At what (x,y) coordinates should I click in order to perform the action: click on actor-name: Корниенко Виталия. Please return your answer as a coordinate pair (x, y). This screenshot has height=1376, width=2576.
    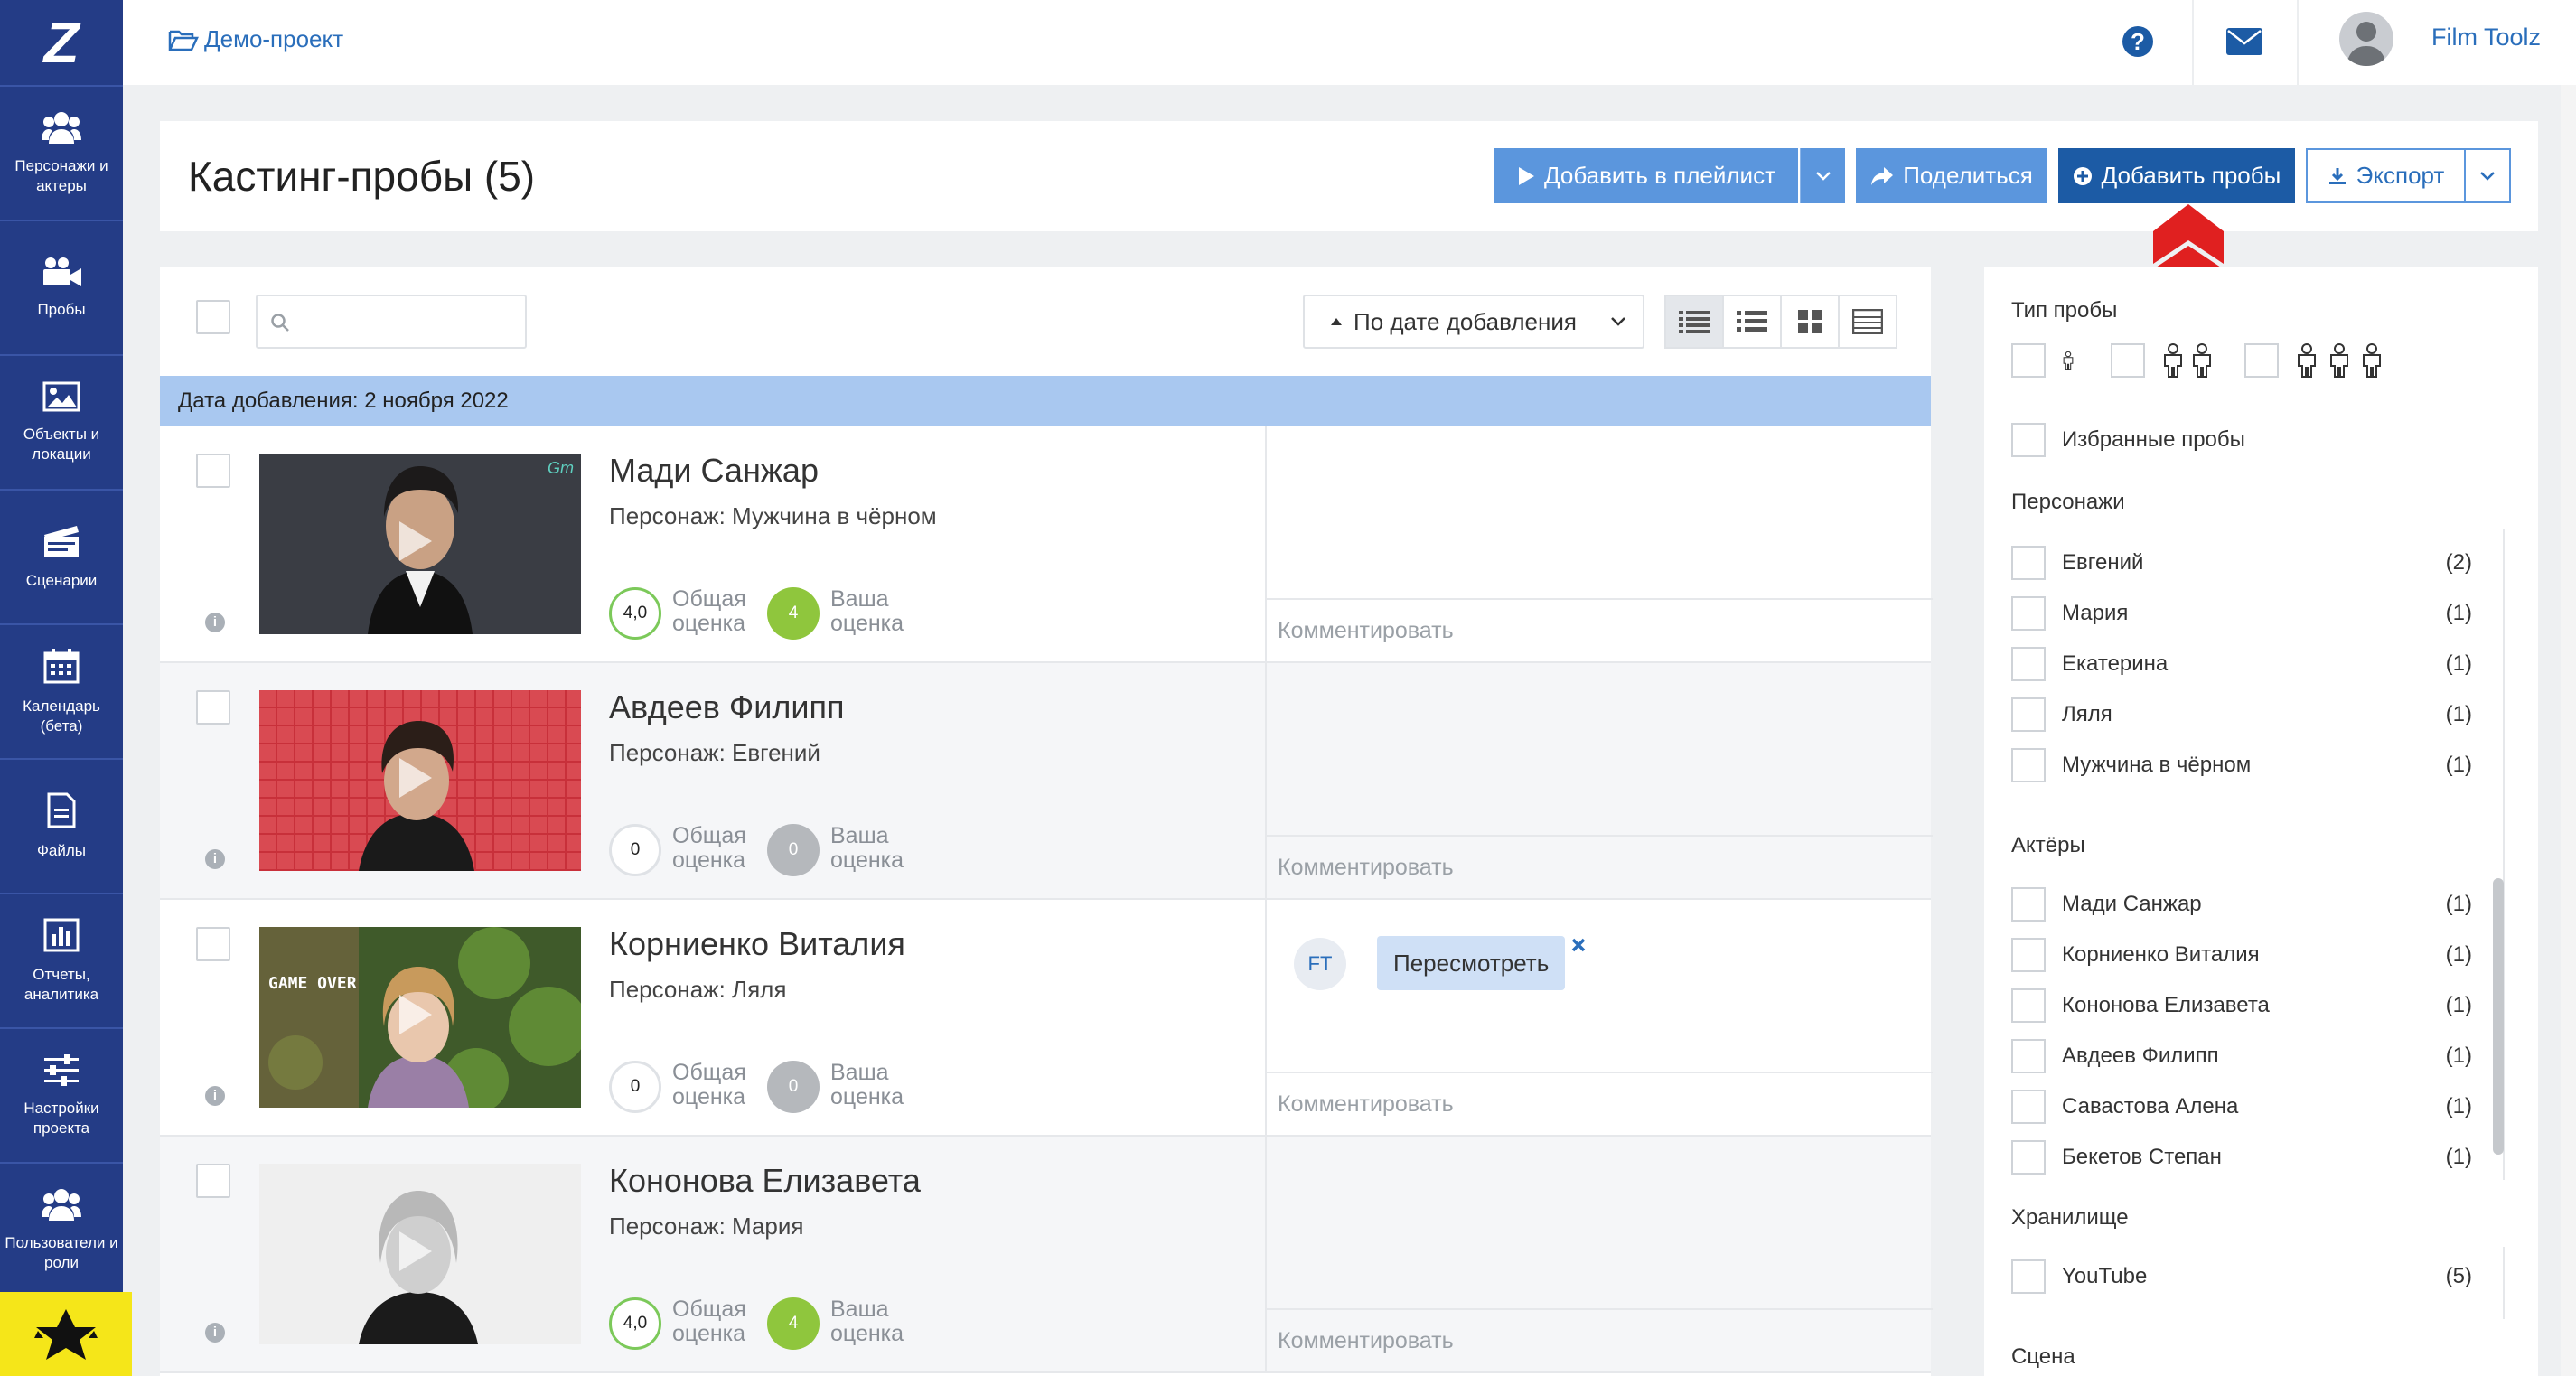
    Looking at the image, I should click on (757, 944).